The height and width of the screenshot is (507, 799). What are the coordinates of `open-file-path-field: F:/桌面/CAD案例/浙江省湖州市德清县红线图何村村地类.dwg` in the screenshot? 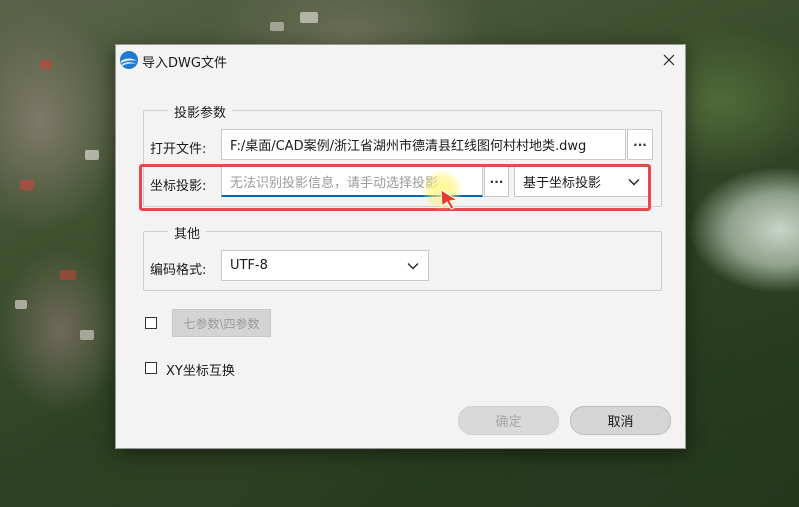 It's located at (423, 144).